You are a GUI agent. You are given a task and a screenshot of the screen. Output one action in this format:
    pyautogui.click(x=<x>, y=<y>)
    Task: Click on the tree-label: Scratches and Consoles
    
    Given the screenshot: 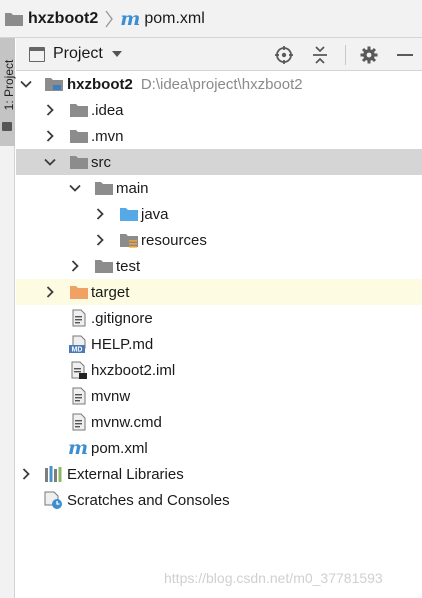 What is the action you would take?
    pyautogui.click(x=148, y=500)
    